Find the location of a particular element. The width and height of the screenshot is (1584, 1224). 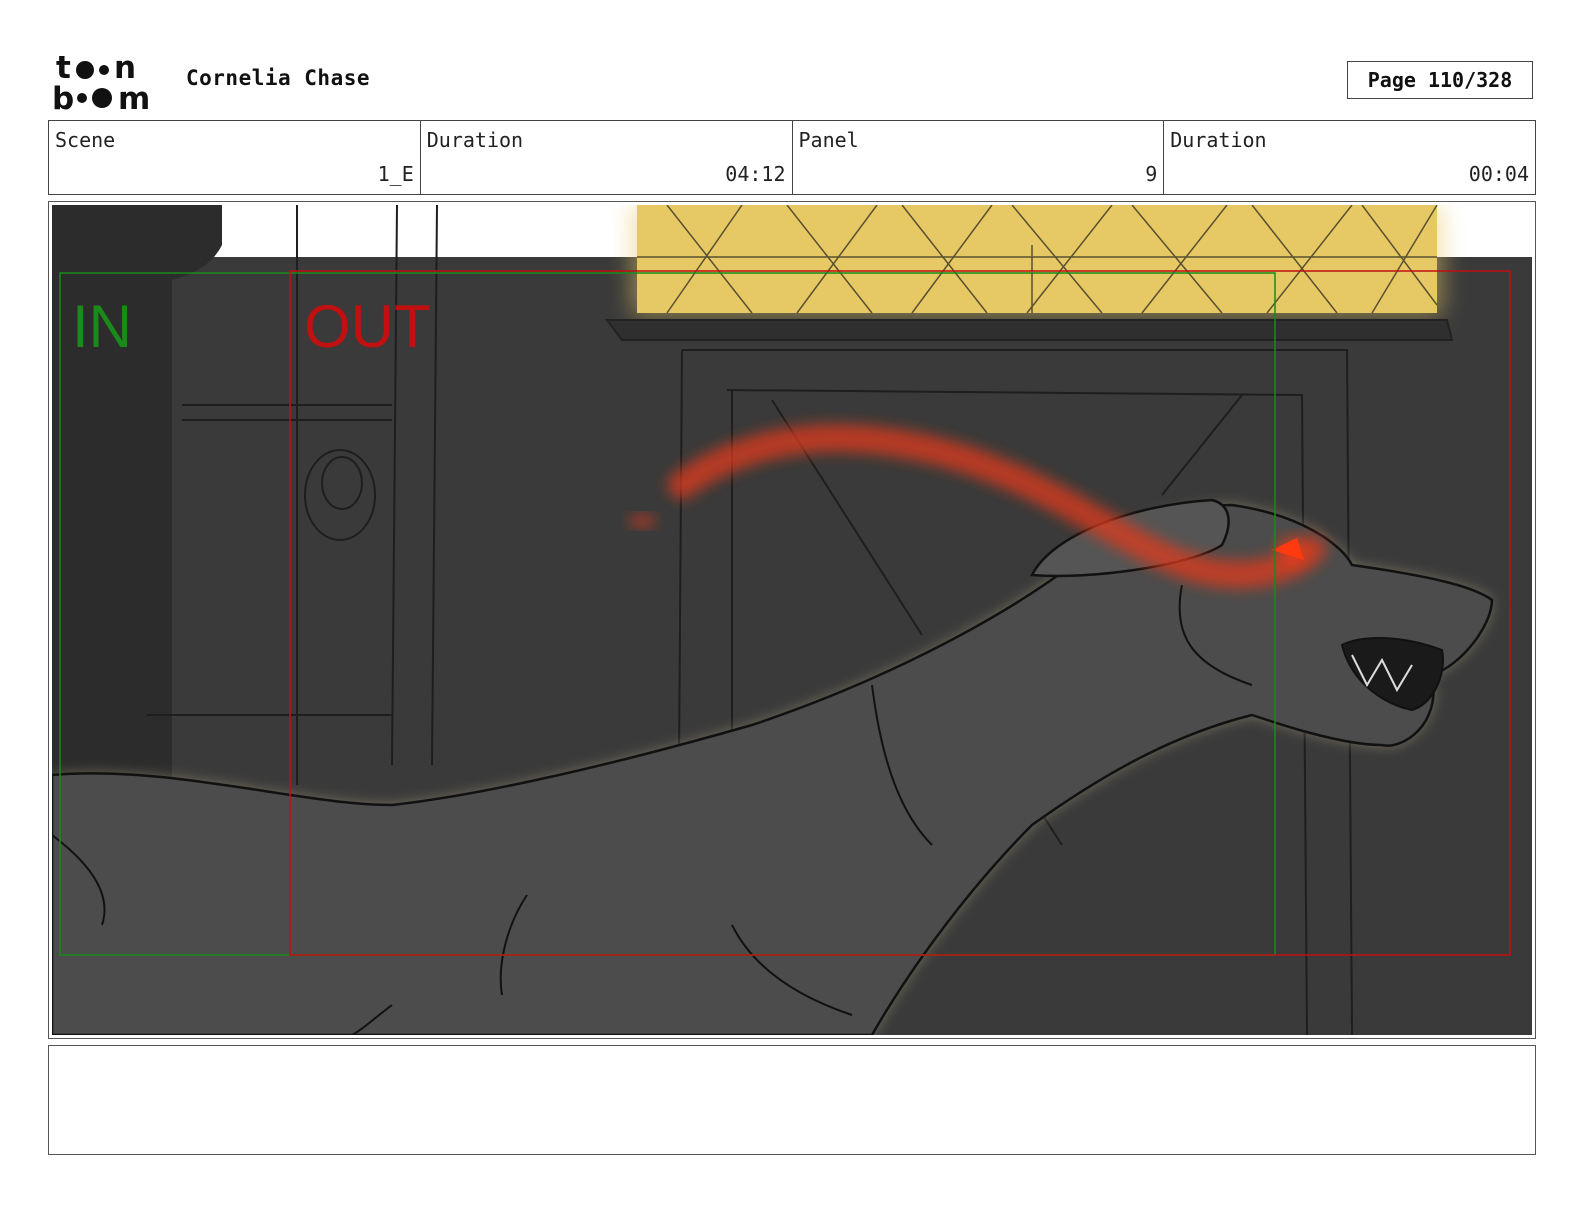

page-number: Page 110/328 is located at coordinates (1440, 80).